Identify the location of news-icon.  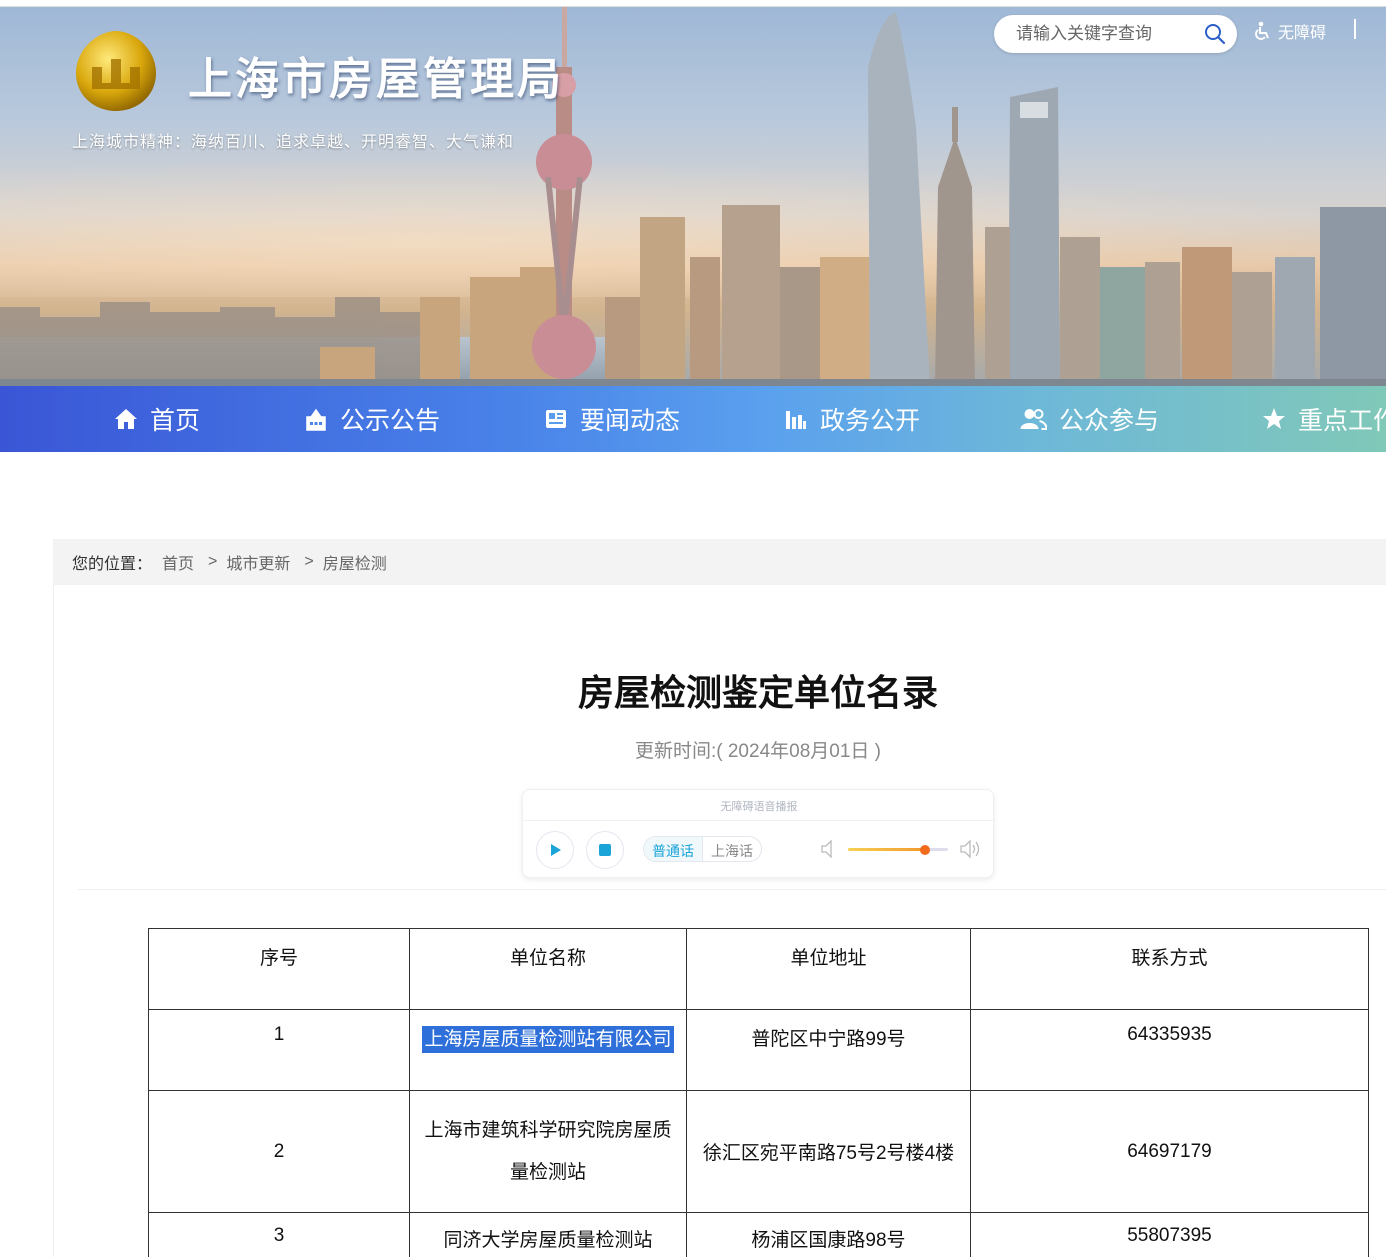
(556, 419).